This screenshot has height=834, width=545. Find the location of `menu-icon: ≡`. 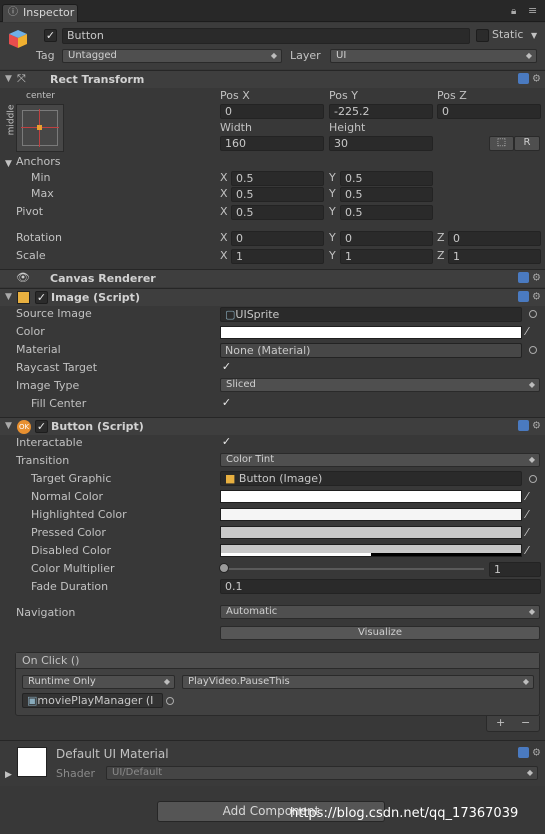

menu-icon: ≡ is located at coordinates (532, 11).